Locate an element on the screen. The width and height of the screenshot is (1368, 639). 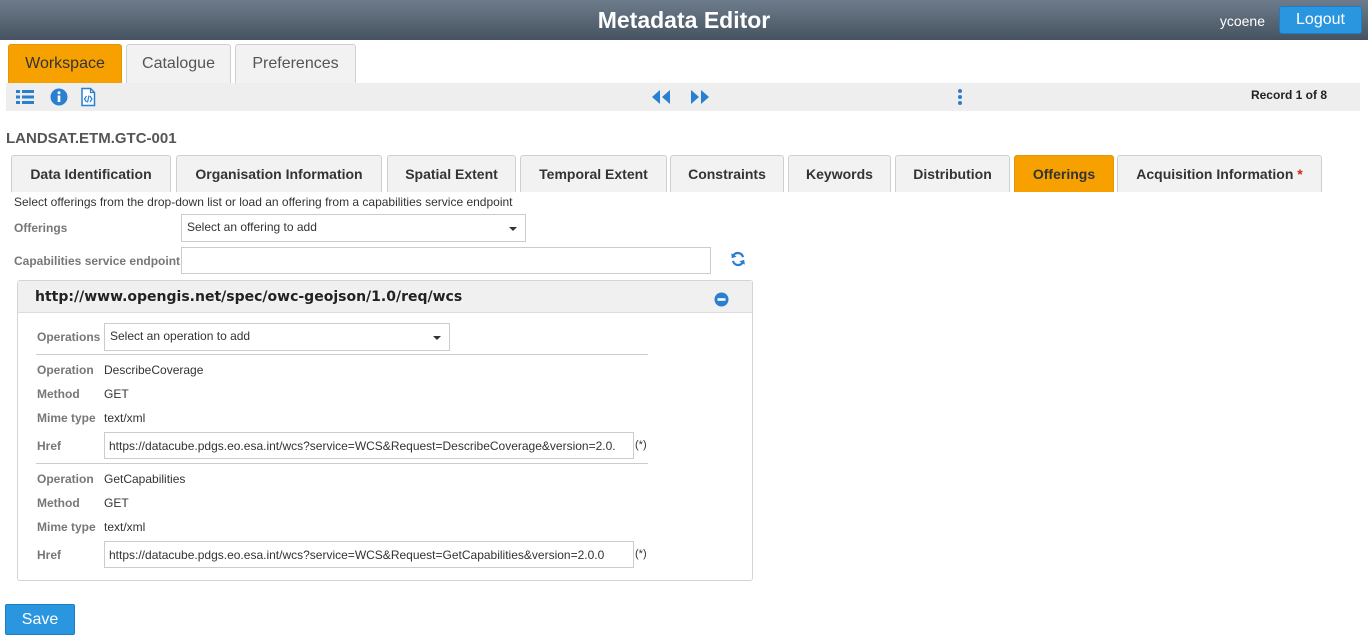
tab-keywords: Keywords is located at coordinates (839, 173).